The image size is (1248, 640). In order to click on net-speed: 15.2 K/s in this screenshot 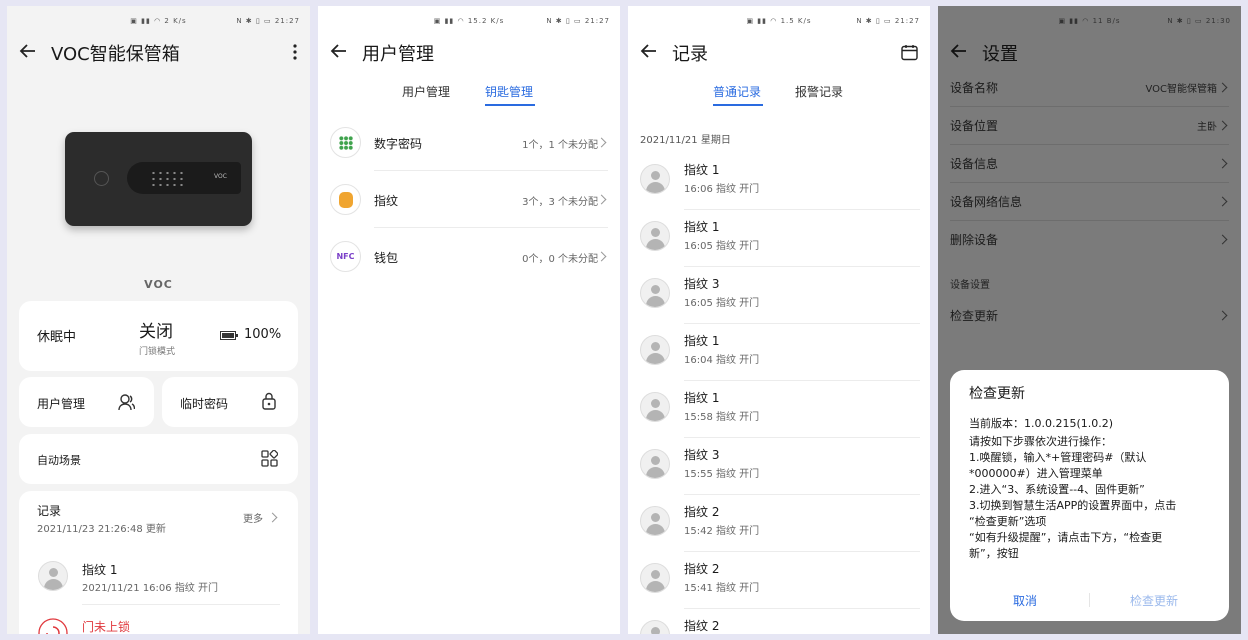, I will do `click(486, 21)`.